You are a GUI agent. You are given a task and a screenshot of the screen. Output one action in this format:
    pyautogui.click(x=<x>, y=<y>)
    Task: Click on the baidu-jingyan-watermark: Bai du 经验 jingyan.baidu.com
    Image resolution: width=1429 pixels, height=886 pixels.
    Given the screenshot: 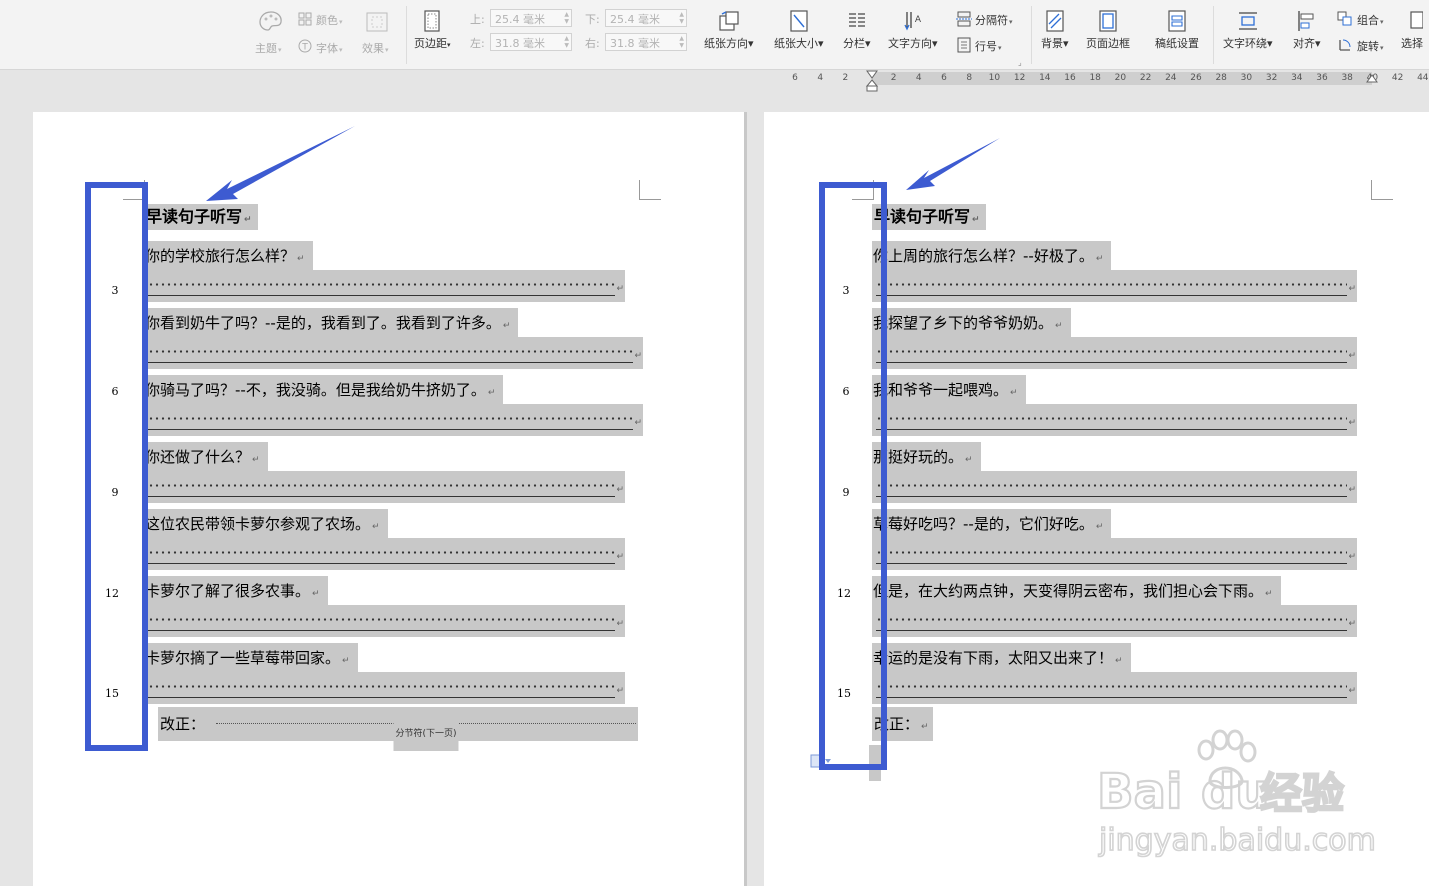 What is the action you would take?
    pyautogui.click(x=1240, y=794)
    